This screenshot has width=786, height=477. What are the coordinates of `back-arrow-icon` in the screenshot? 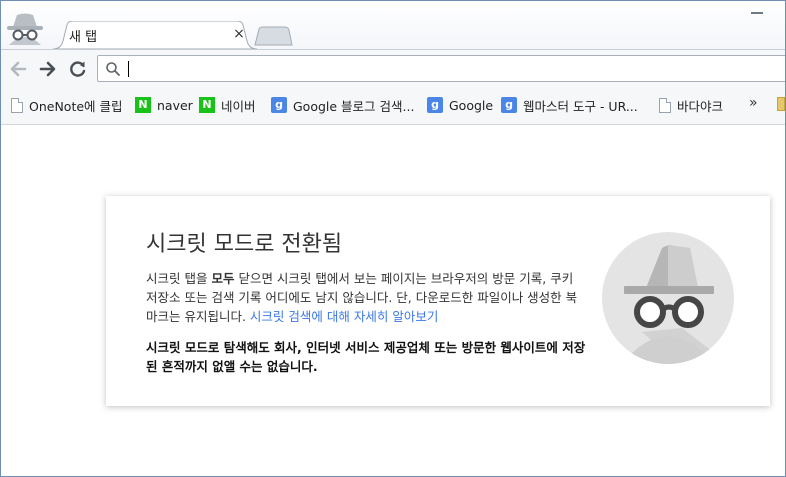 It's located at (18, 69).